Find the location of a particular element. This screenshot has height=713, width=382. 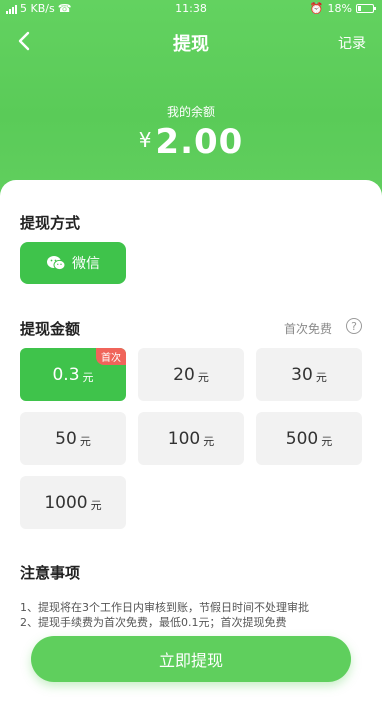

amount-option-1000: 1000 元 is located at coordinates (73, 502).